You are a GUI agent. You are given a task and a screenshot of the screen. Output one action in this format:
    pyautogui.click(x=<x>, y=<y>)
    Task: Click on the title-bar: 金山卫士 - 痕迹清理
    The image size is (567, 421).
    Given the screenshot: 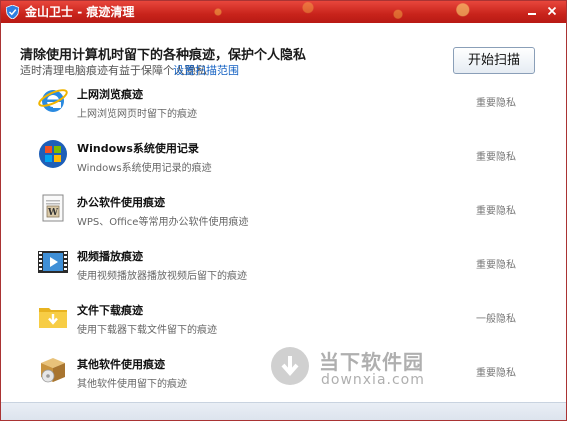 What is the action you would take?
    pyautogui.click(x=283, y=12)
    